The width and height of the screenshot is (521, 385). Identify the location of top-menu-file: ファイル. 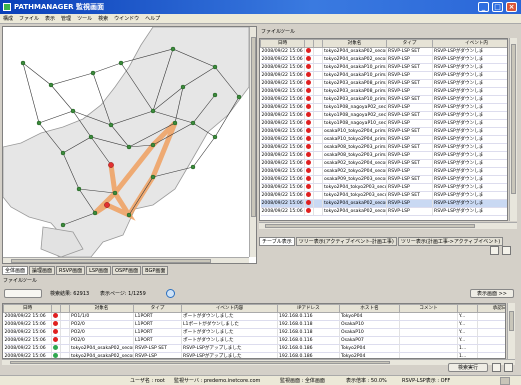
(271, 32).